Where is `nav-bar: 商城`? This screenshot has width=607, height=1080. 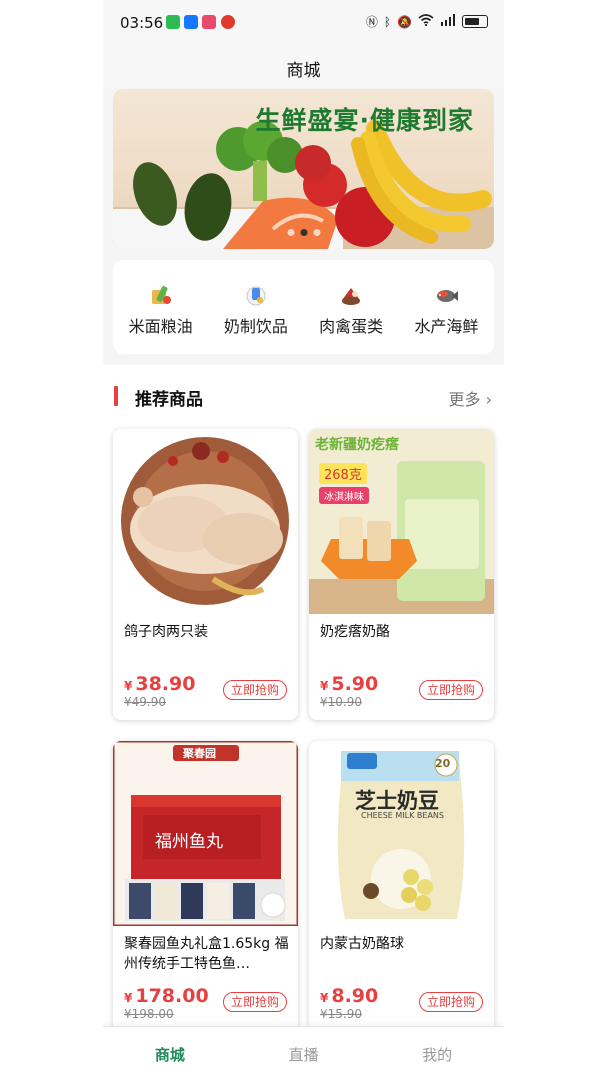
nav-bar: 商城 is located at coordinates (303, 67).